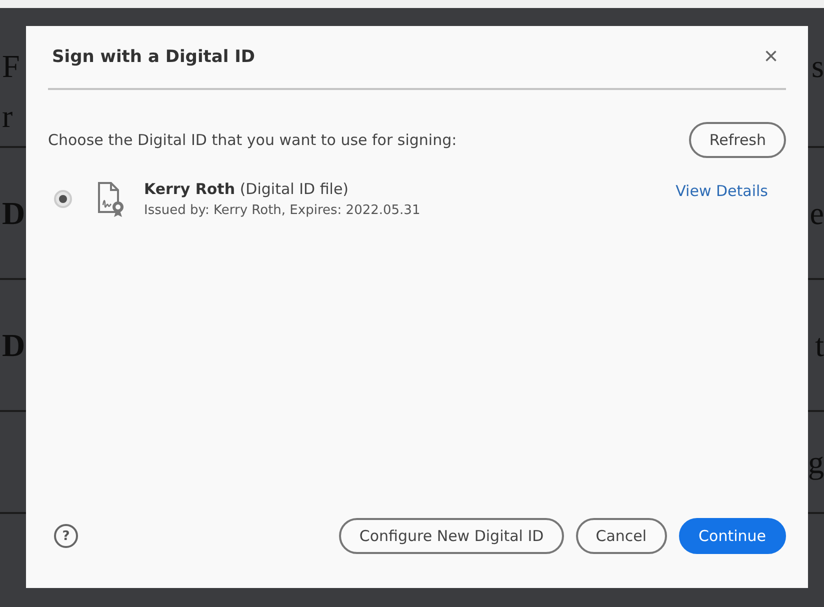 The height and width of the screenshot is (607, 824). Describe the element at coordinates (771, 57) in the screenshot. I see `close-button: ×` at that location.